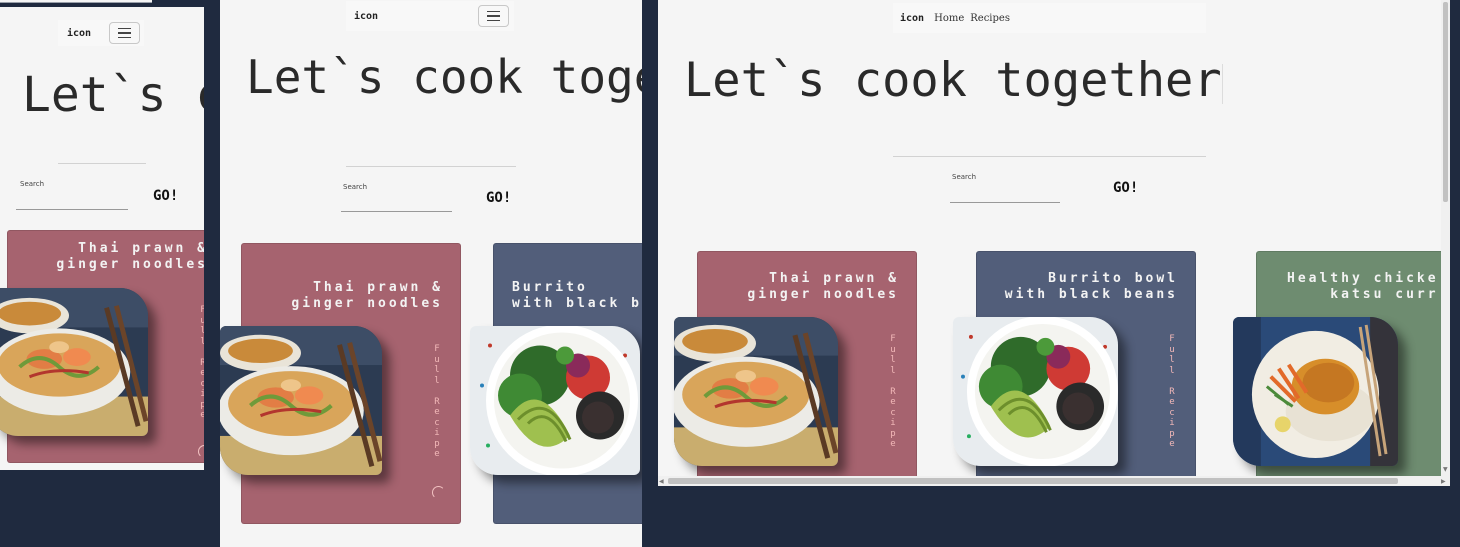 Image resolution: width=1460 pixels, height=547 pixels. I want to click on window-edge, so click(76, 1).